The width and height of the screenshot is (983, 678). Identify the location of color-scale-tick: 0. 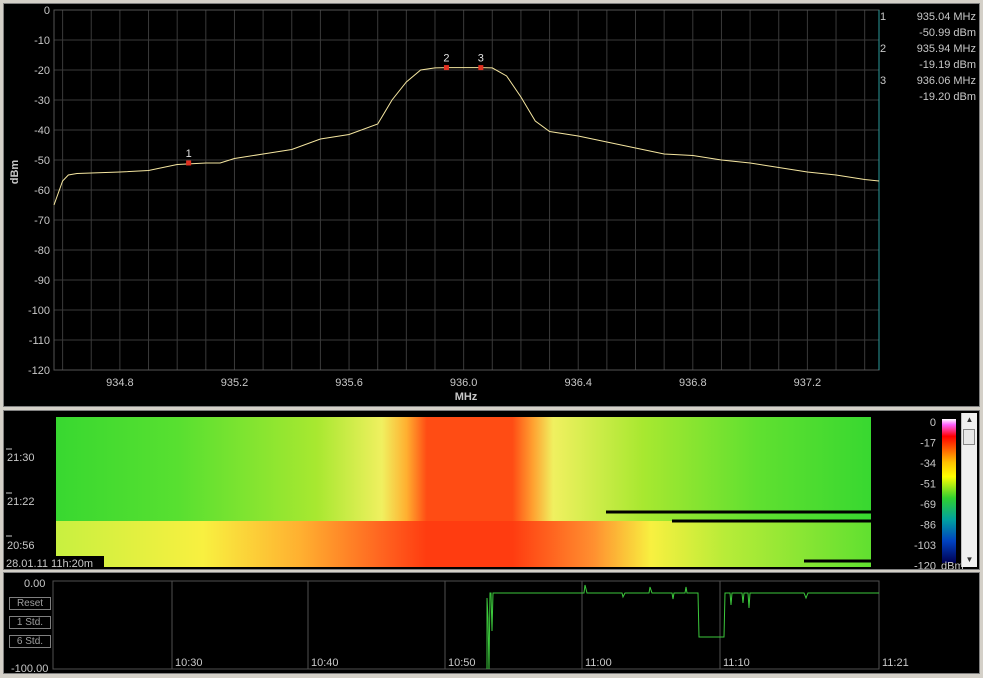
(933, 423).